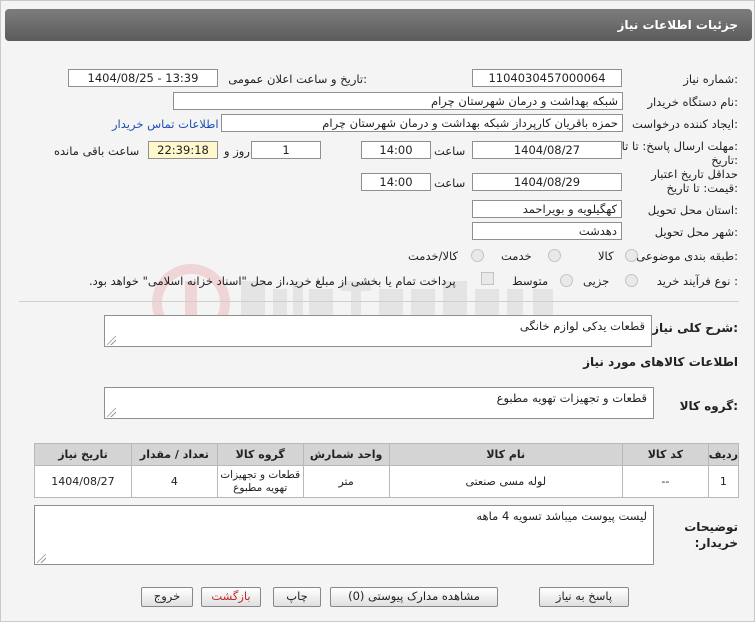 The image size is (755, 622). Describe the element at coordinates (505, 454) in the screenshot. I see `col-name: نام کالا` at that location.